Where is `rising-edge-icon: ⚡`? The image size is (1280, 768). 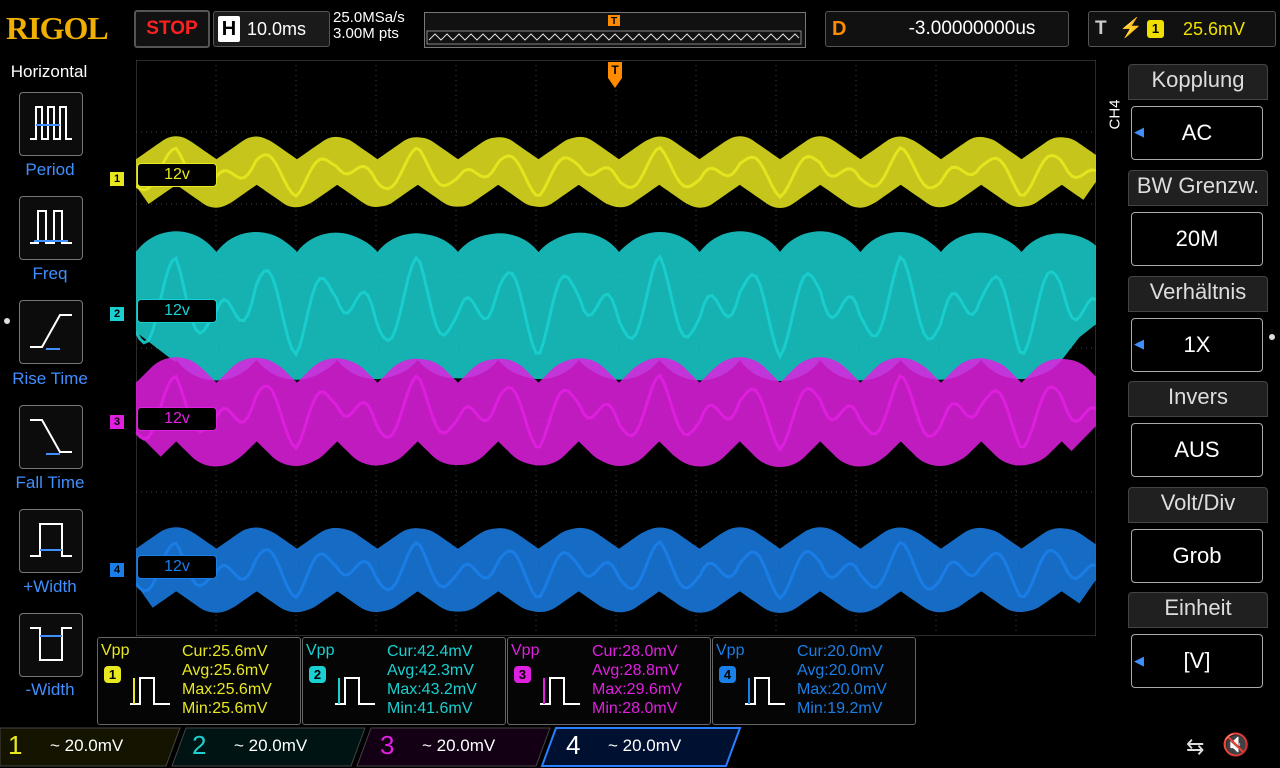 rising-edge-icon: ⚡ is located at coordinates (1131, 28).